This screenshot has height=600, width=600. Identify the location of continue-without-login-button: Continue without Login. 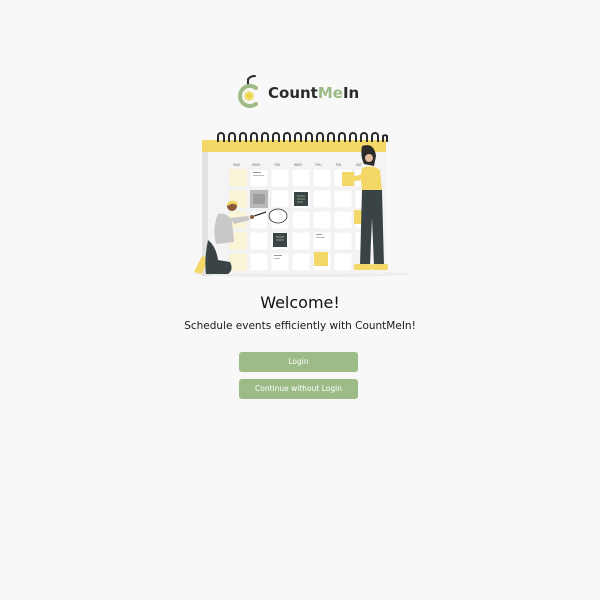
(298, 389).